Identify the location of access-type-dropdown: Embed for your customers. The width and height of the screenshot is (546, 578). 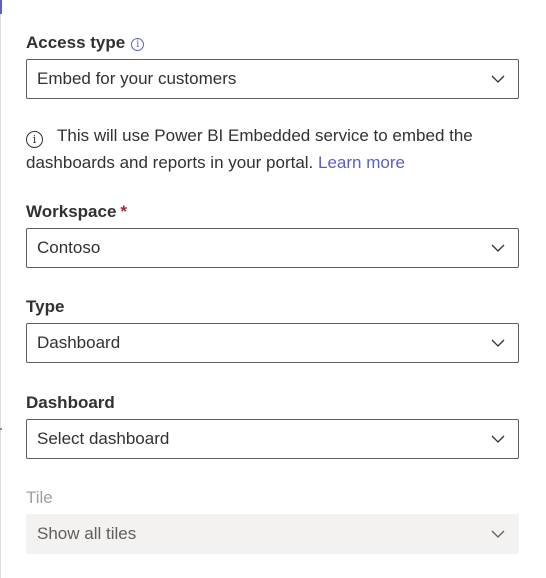
(272, 79).